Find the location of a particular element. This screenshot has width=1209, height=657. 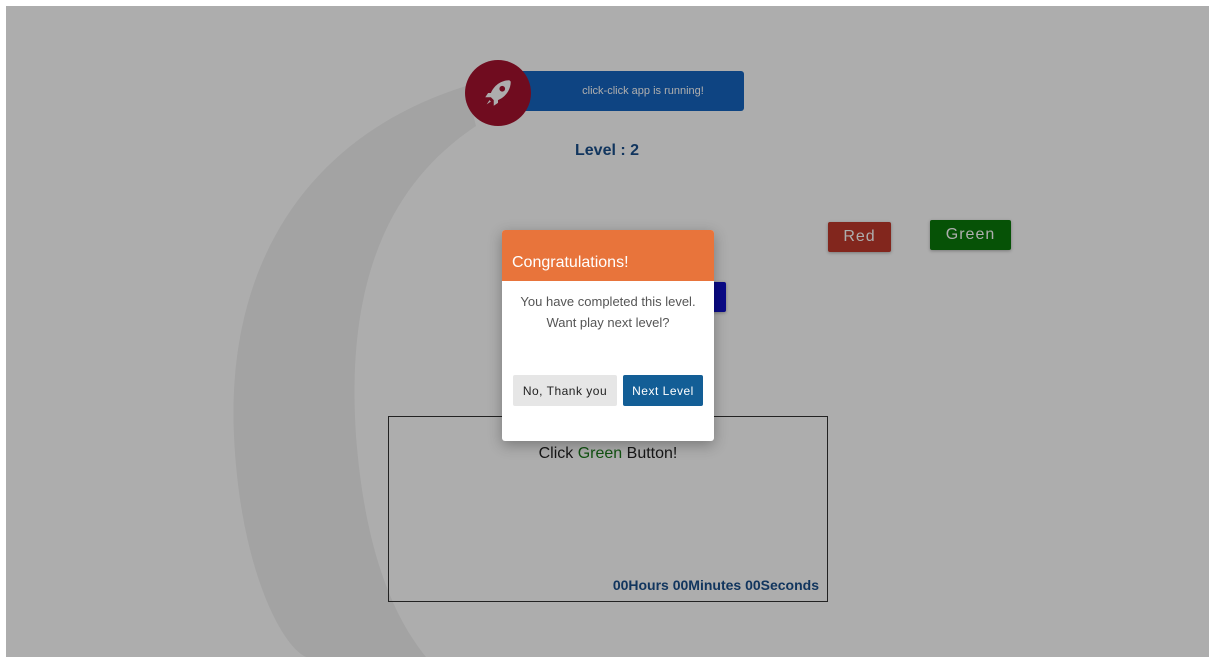

next-level-button: Next Level is located at coordinates (663, 390).